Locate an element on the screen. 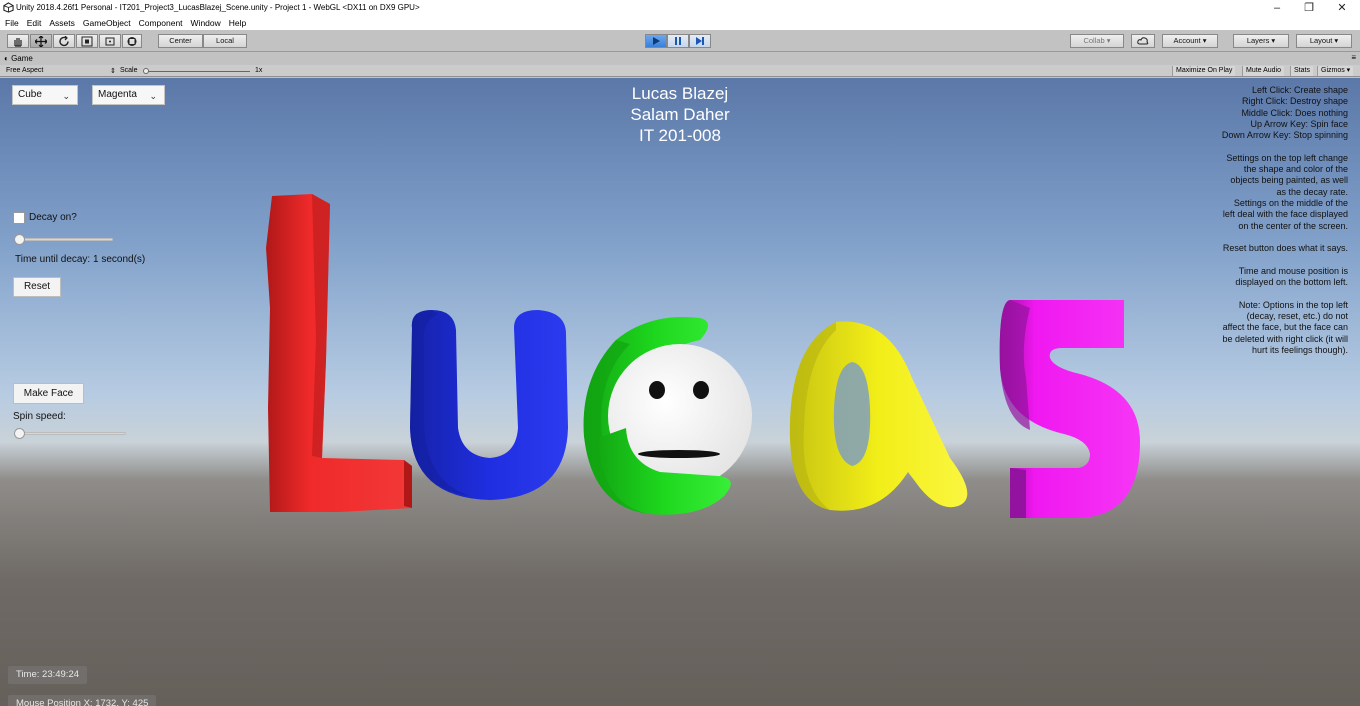  hand-tool-button is located at coordinates (18, 41).